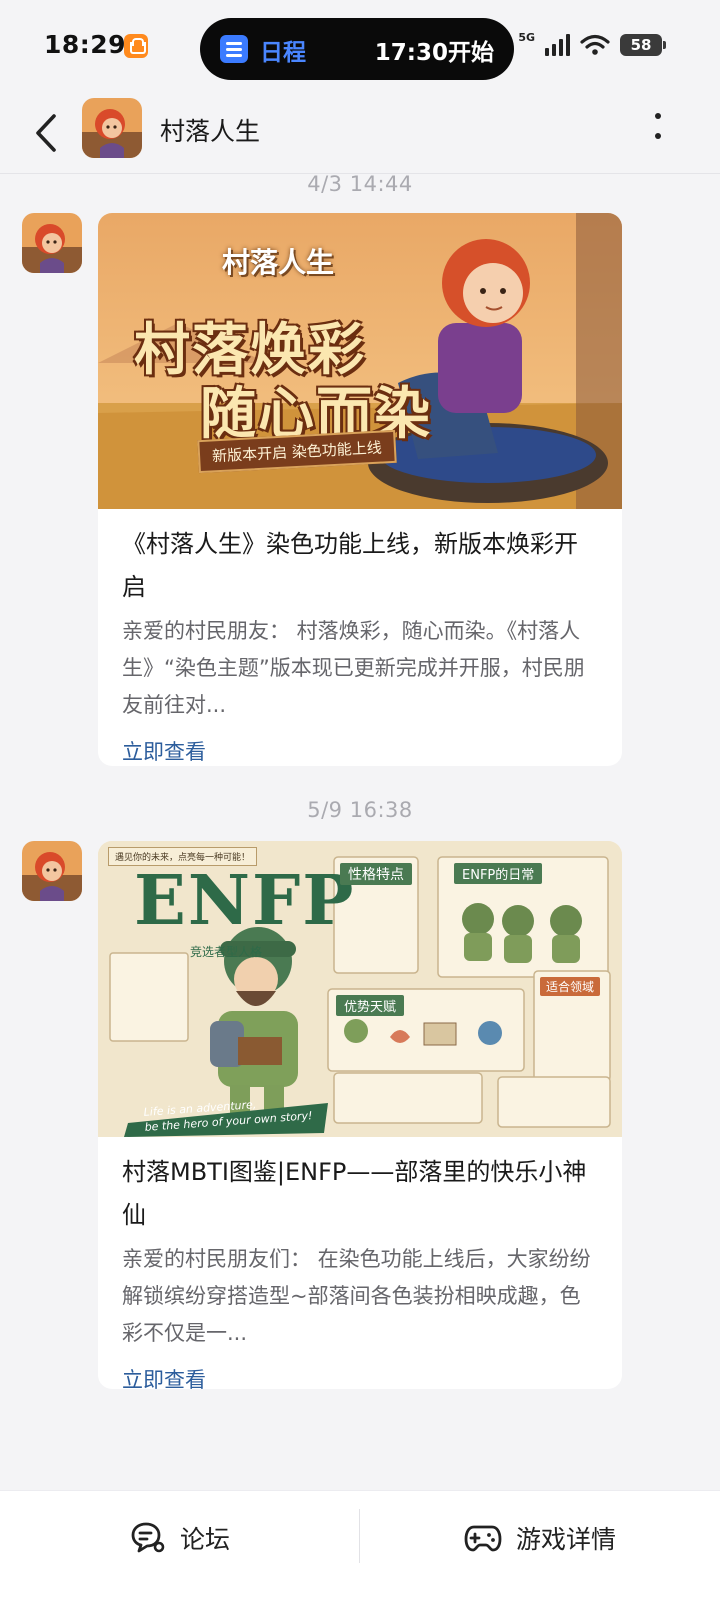 The image size is (720, 1600). I want to click on game-details-button: 游戏详情, so click(540, 1538).